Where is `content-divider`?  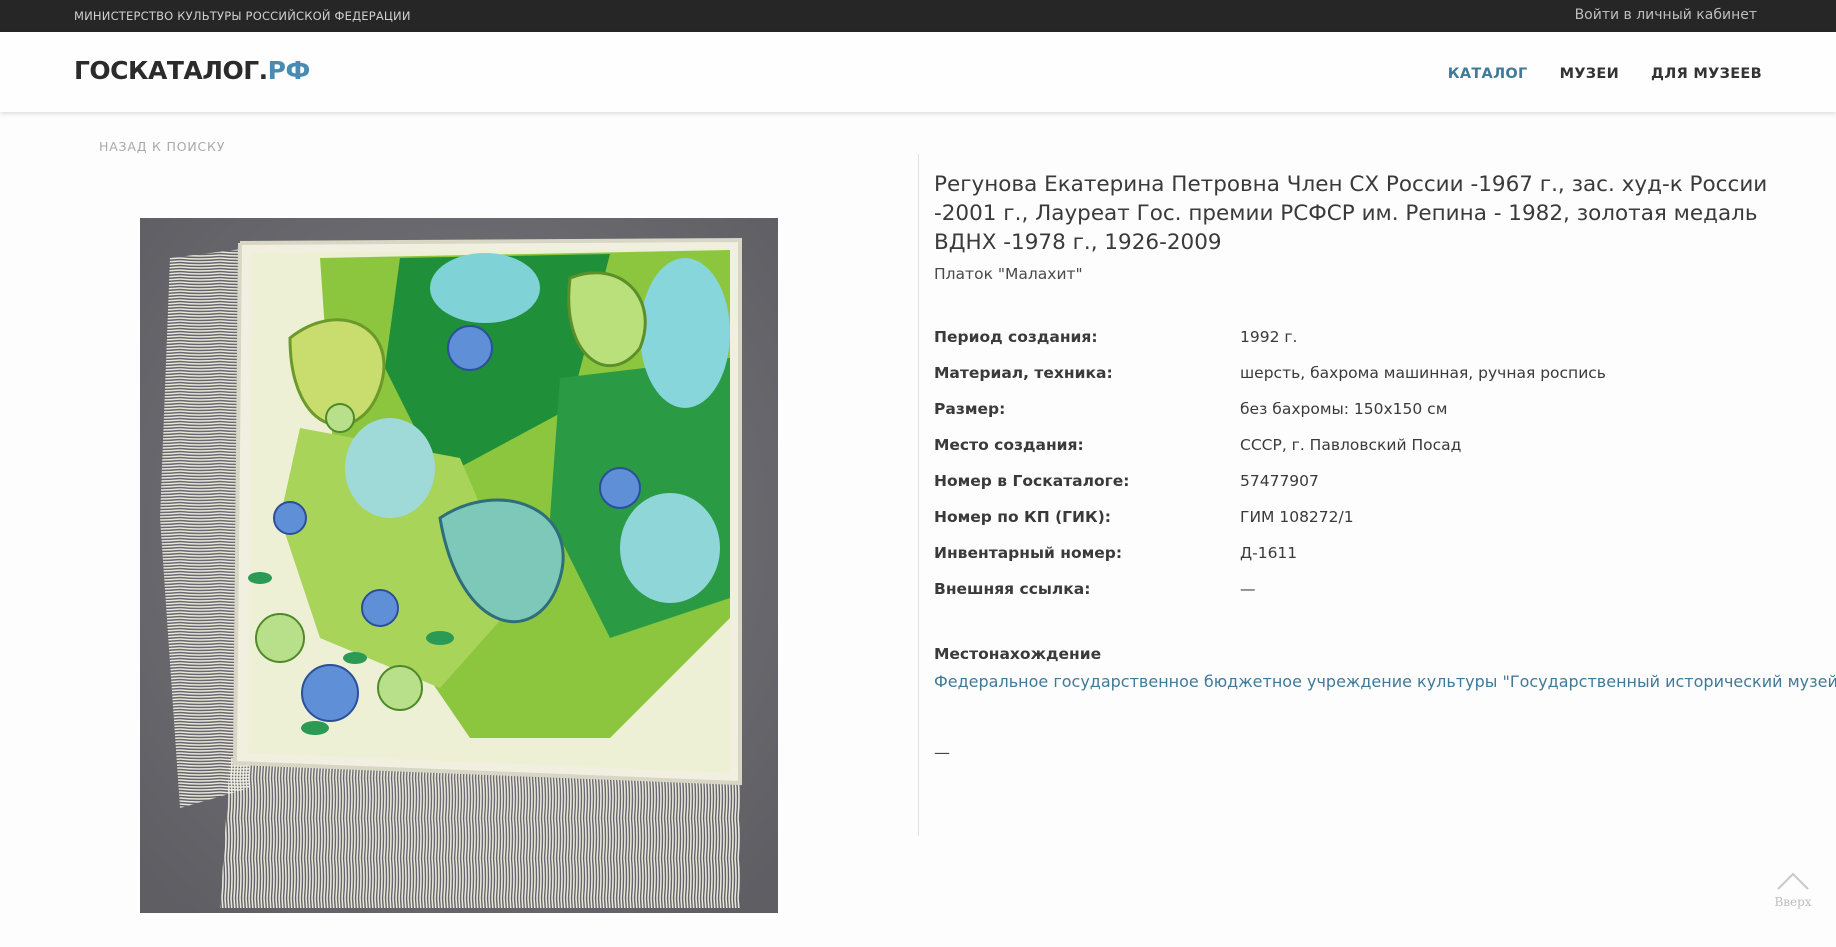 content-divider is located at coordinates (918, 495).